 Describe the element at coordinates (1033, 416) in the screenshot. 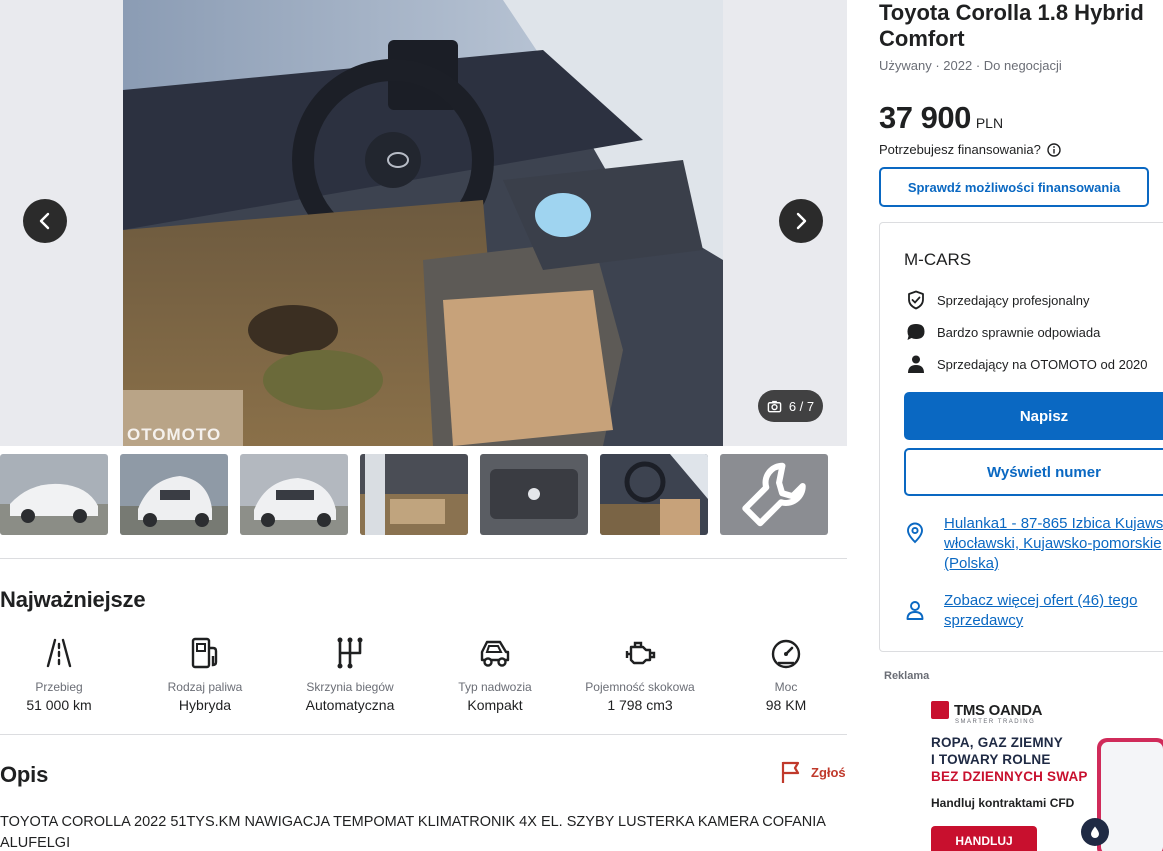

I see `message-button: Napisz` at that location.